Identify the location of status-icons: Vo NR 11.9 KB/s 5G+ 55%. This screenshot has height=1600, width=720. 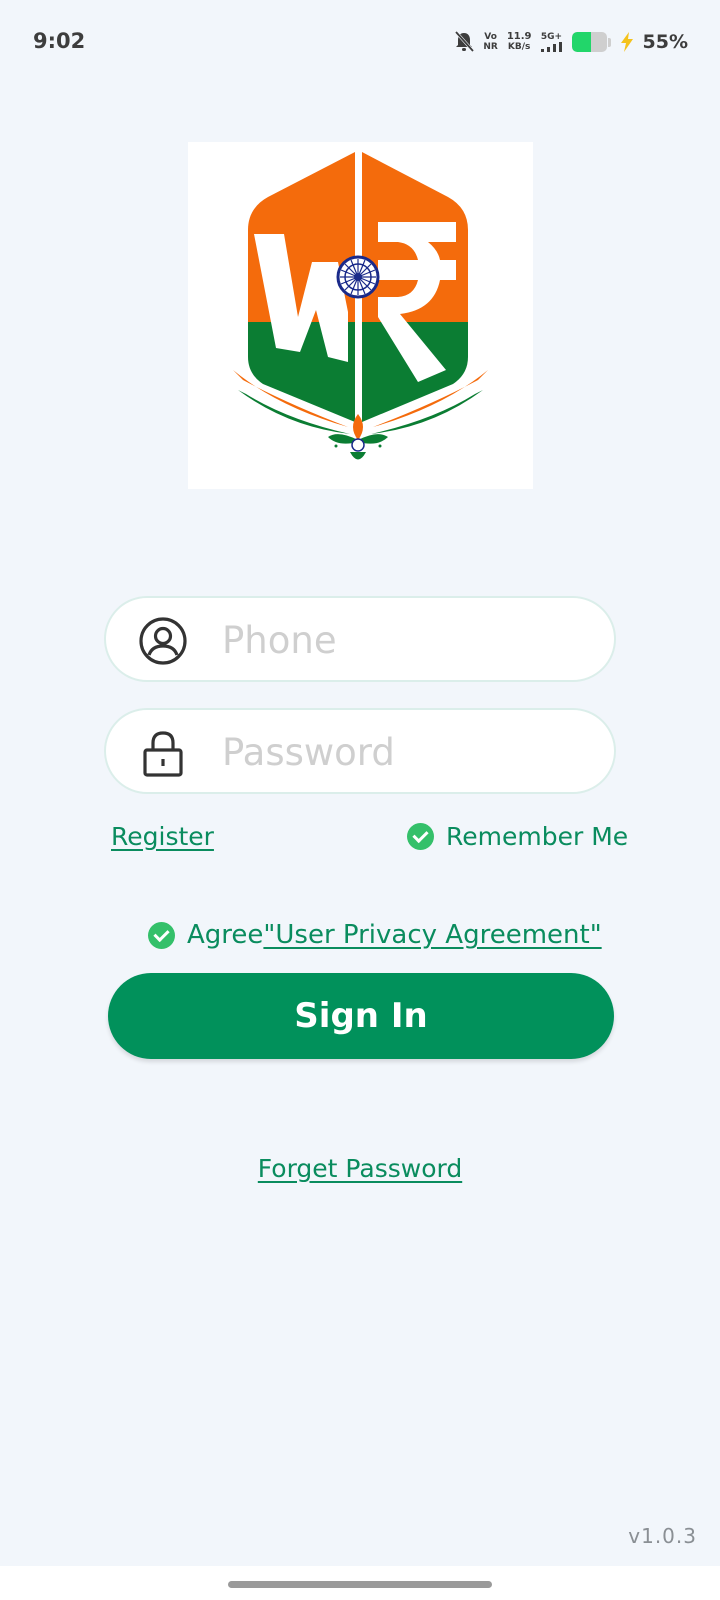
(571, 42).